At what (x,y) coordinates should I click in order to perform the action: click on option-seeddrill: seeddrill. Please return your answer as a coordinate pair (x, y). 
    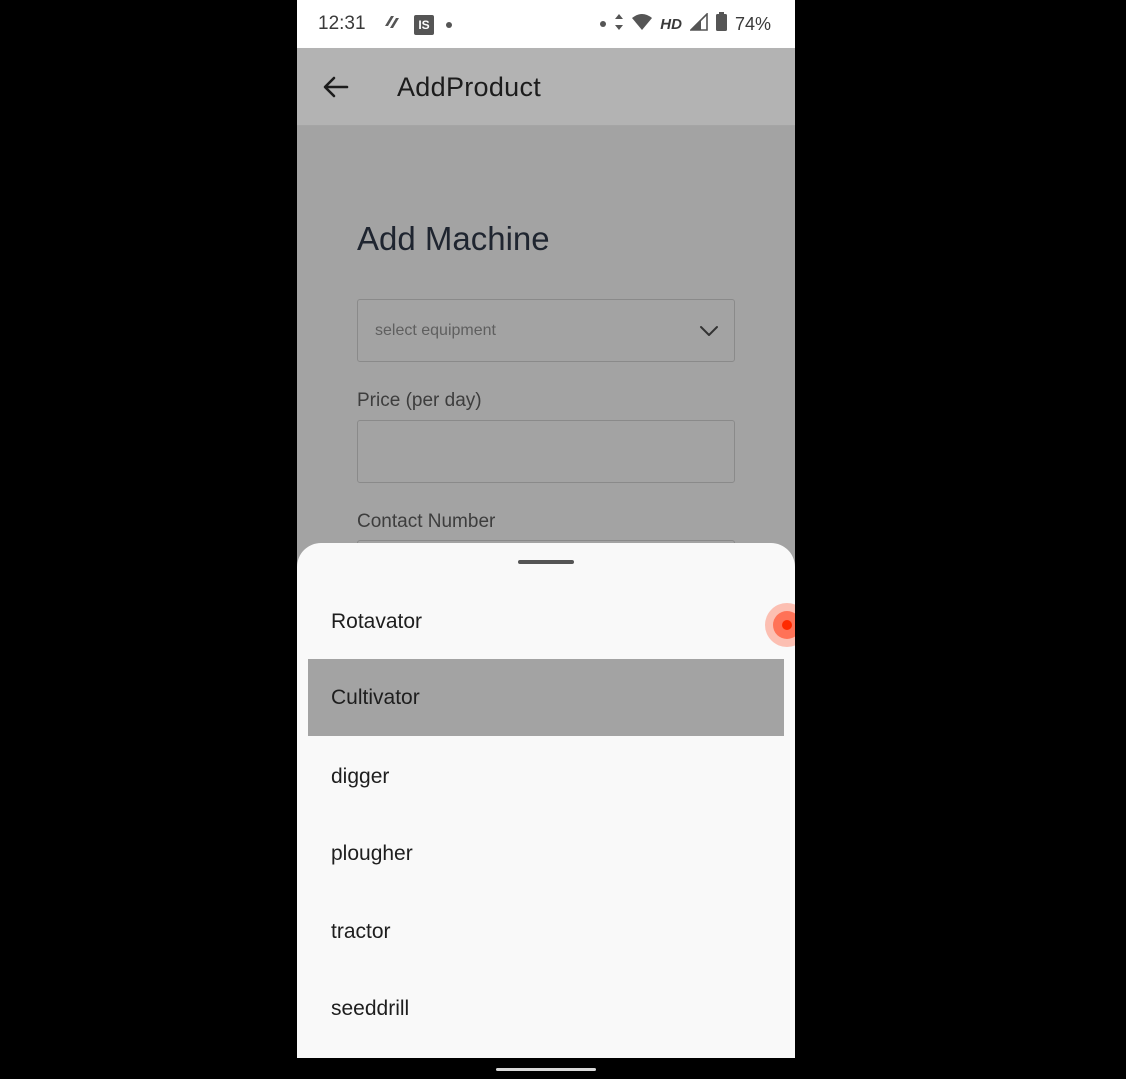
    Looking at the image, I should click on (546, 1008).